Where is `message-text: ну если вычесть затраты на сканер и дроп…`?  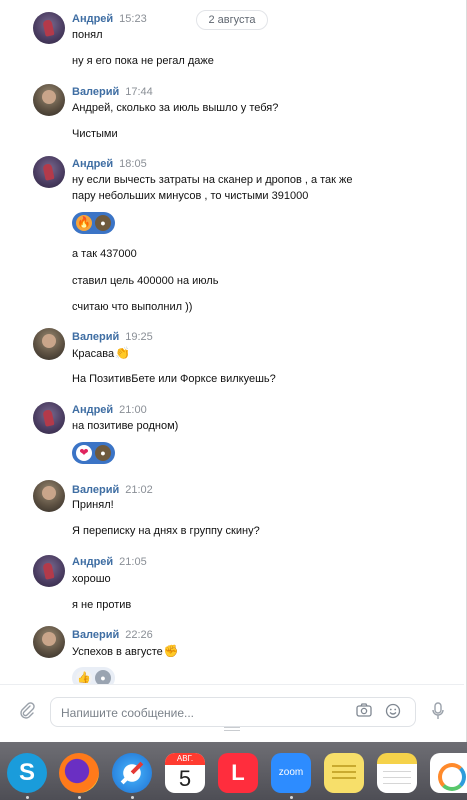
message-text: ну если вычесть затраты на сканер и дроп… is located at coordinates (212, 180).